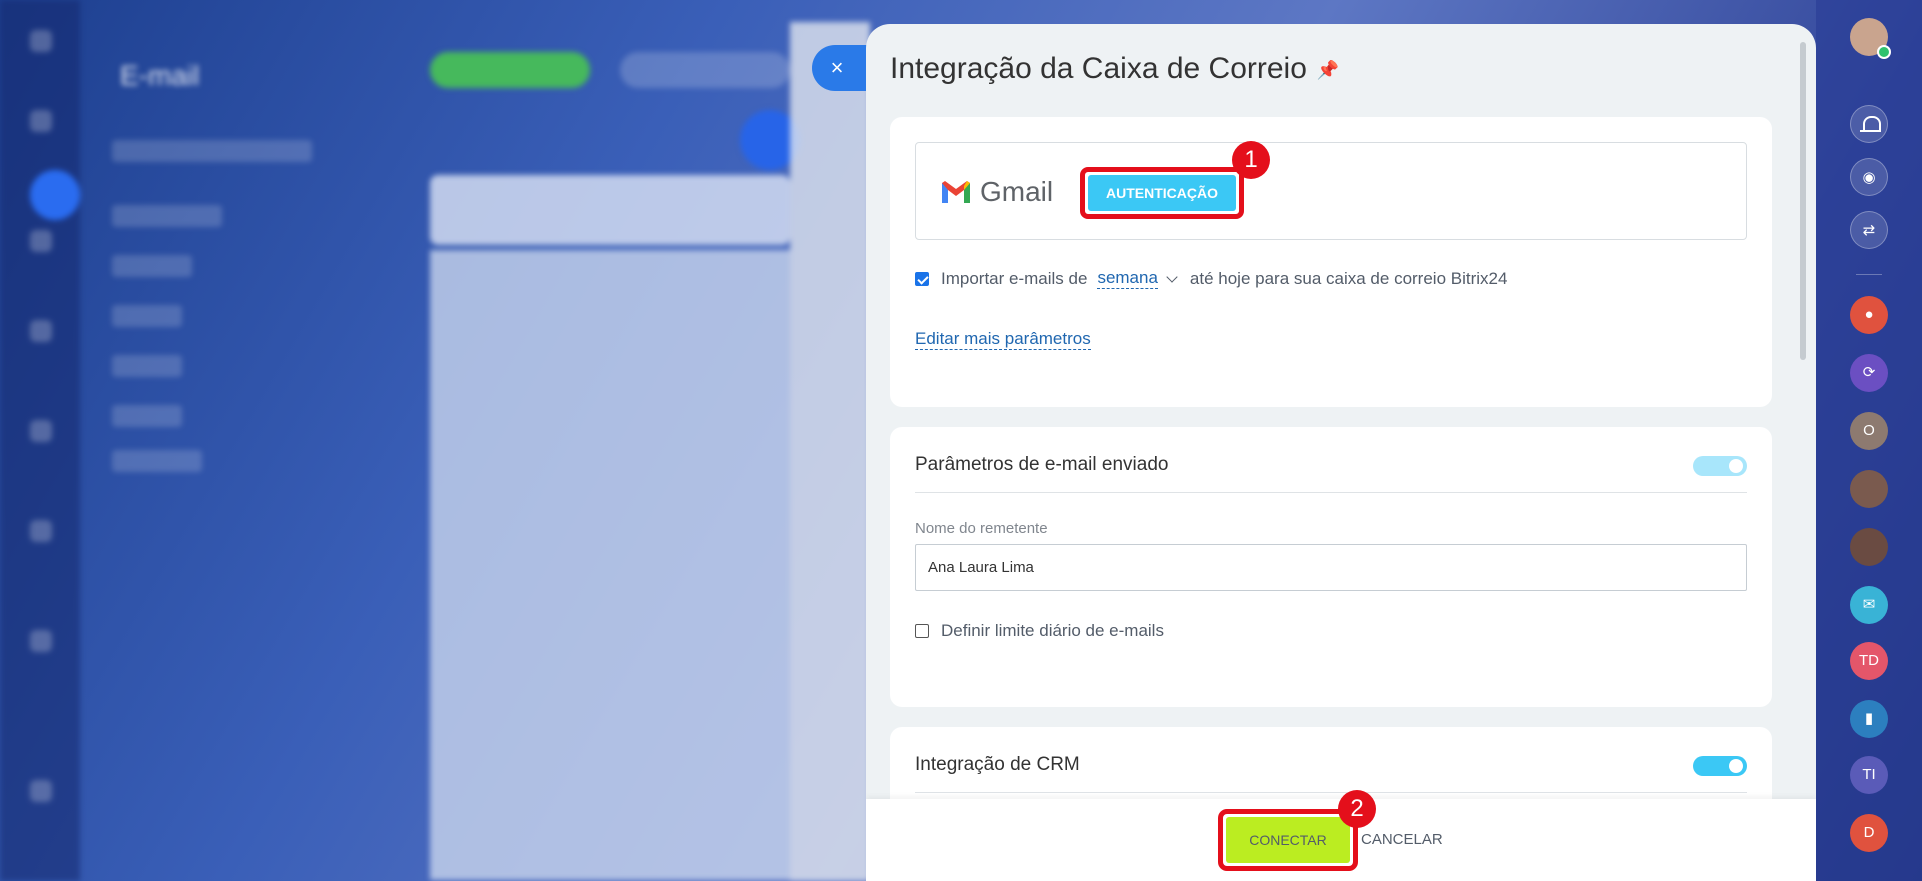  I want to click on page-title-text: Integração da Caixa de Correio, so click(1098, 68).